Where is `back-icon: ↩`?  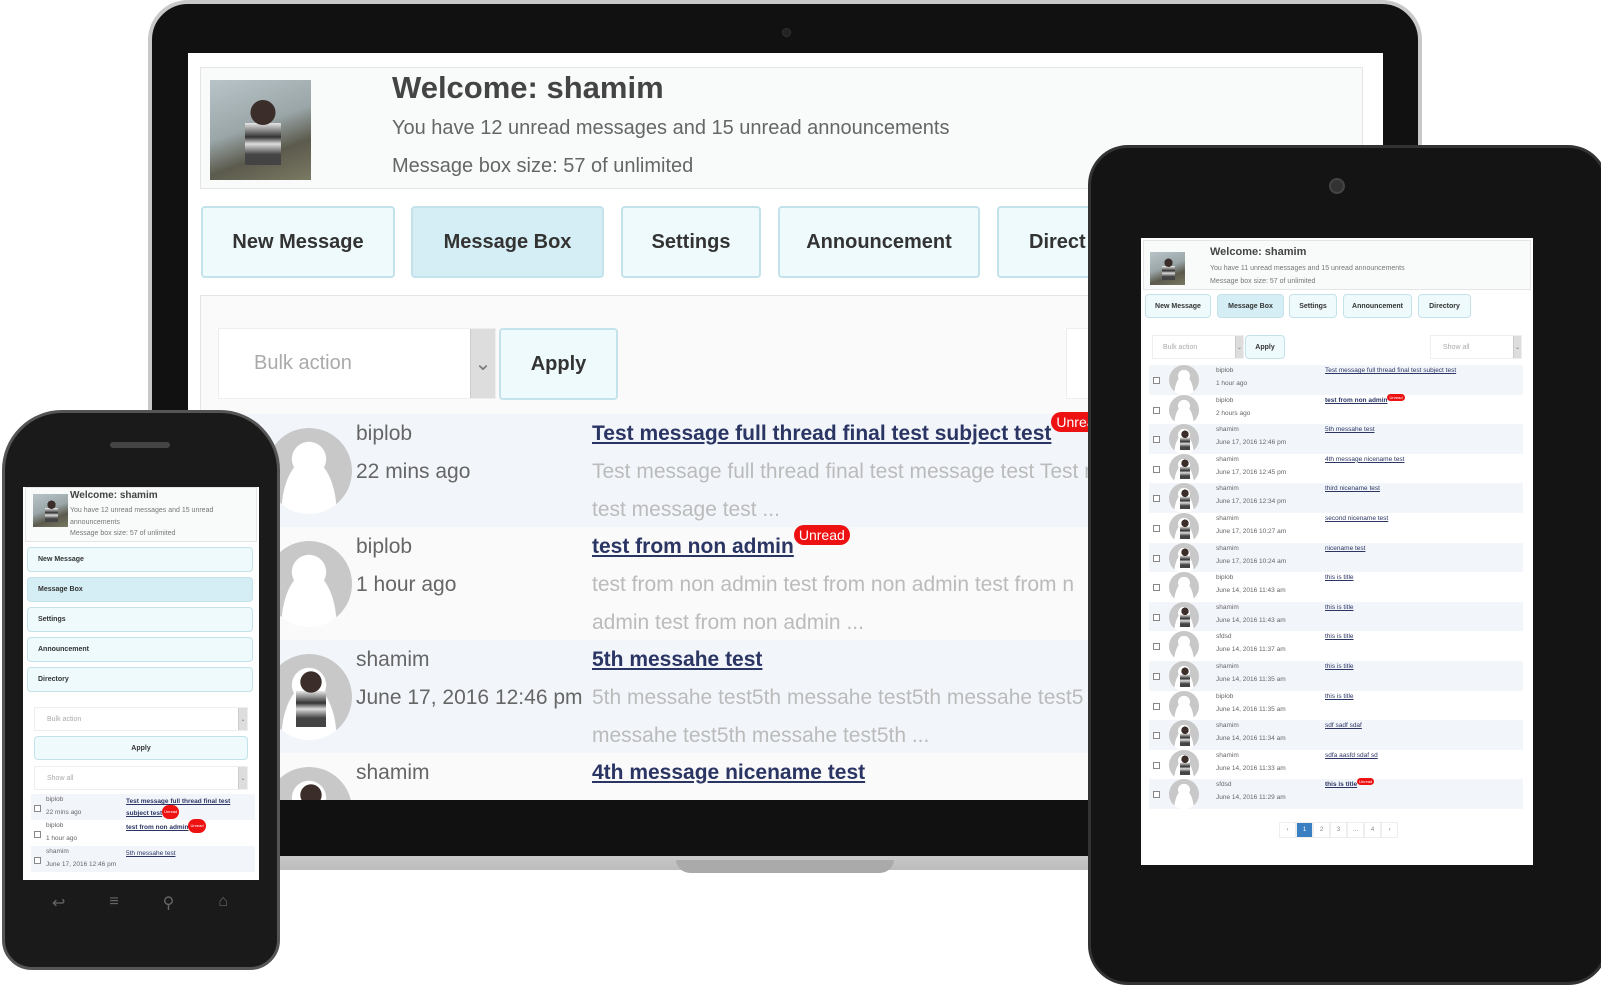
back-icon: ↩ is located at coordinates (58, 908).